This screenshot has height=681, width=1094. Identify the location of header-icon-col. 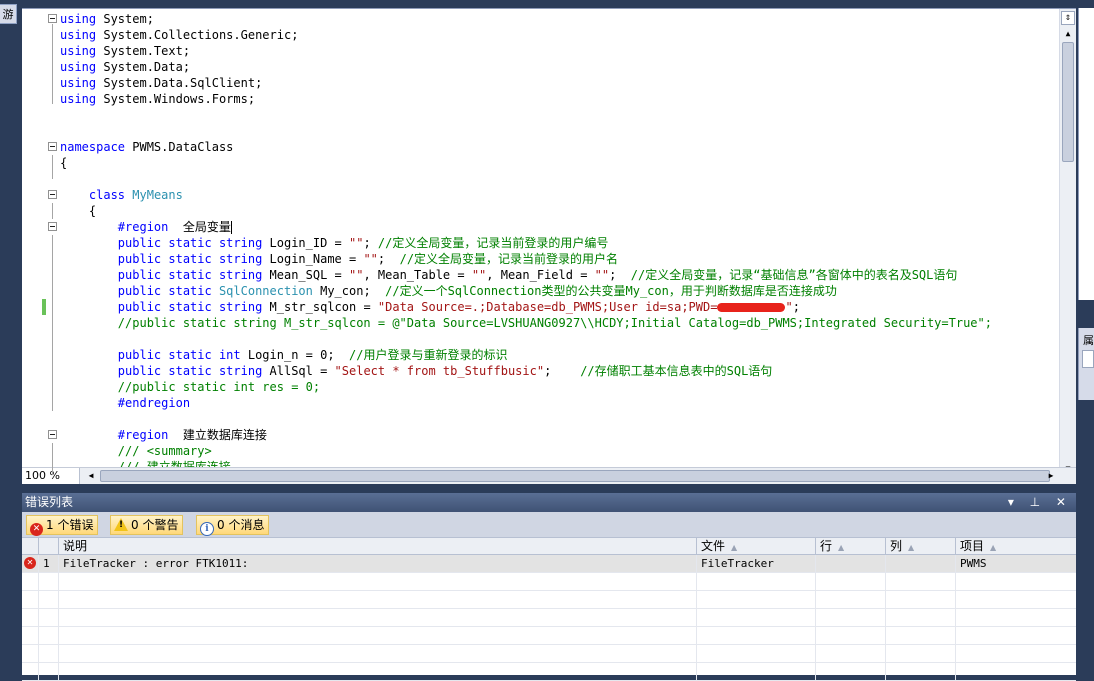
(30, 546).